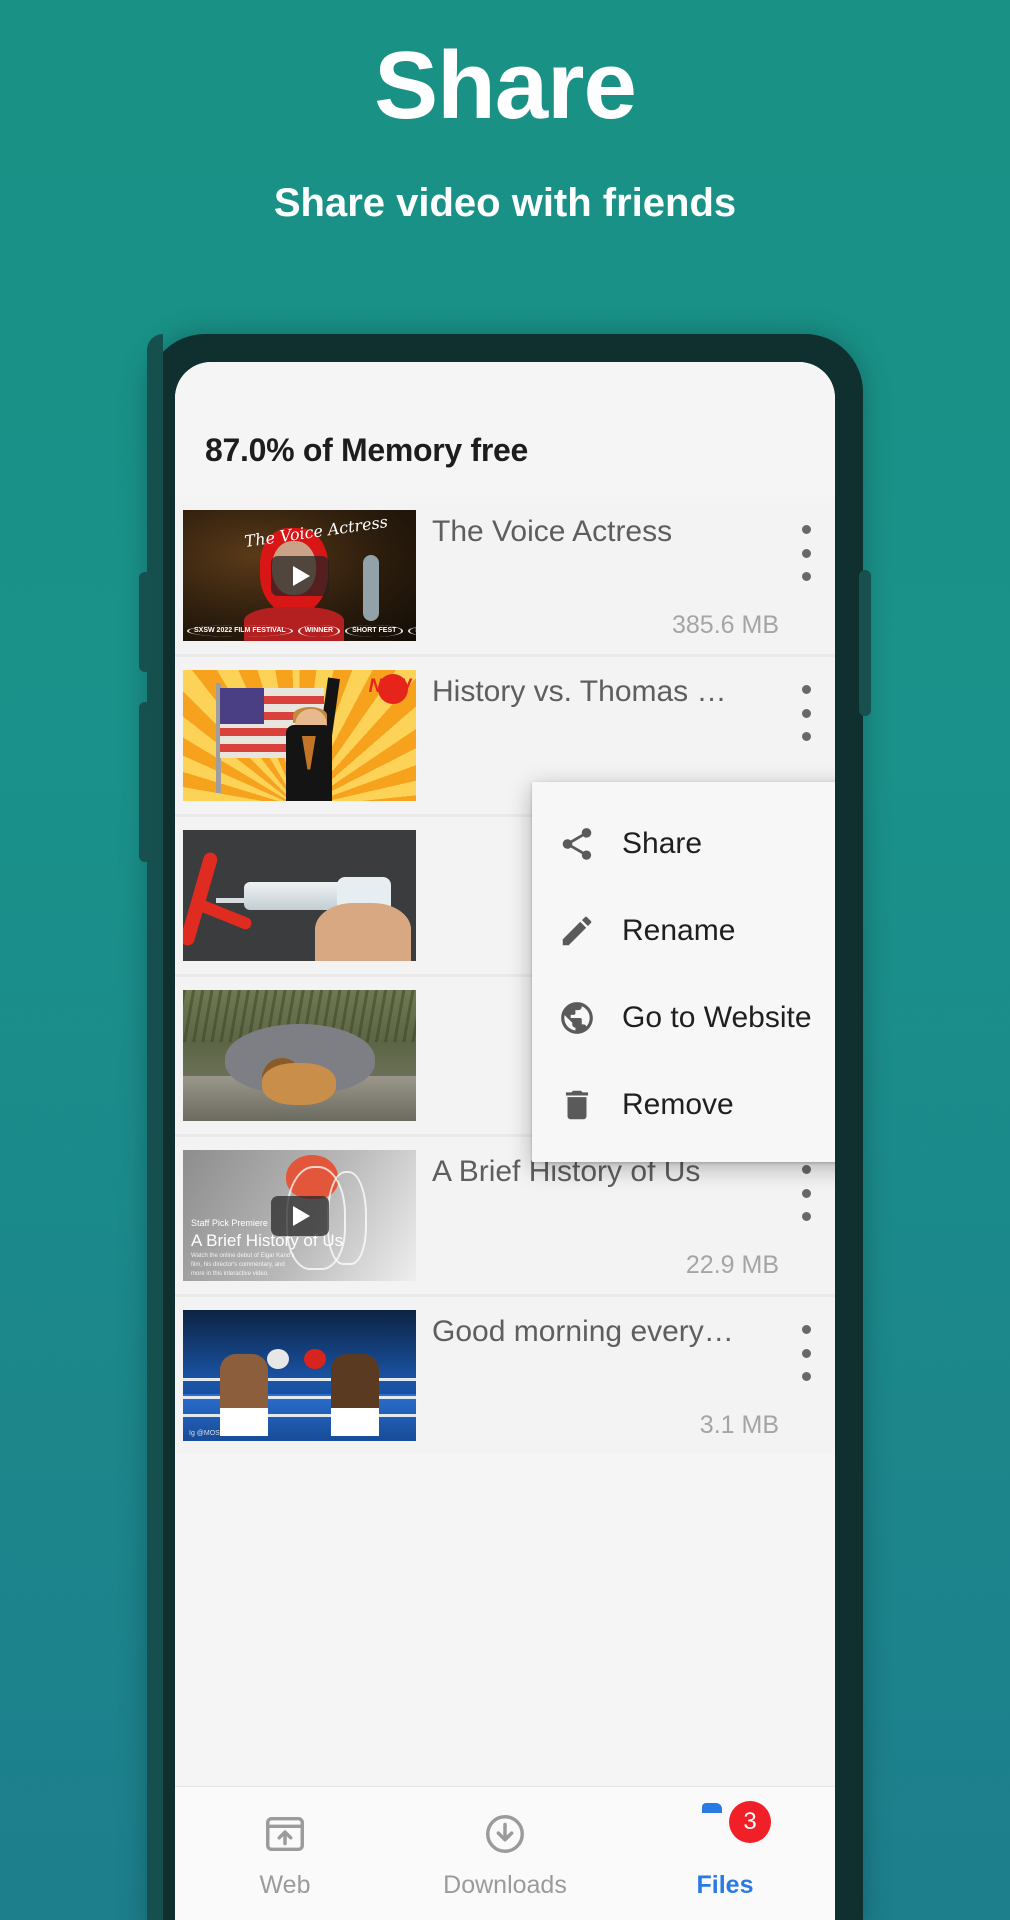 This screenshot has width=1010, height=1920. Describe the element at coordinates (725, 625) in the screenshot. I see `video-size: 385.6 MB` at that location.